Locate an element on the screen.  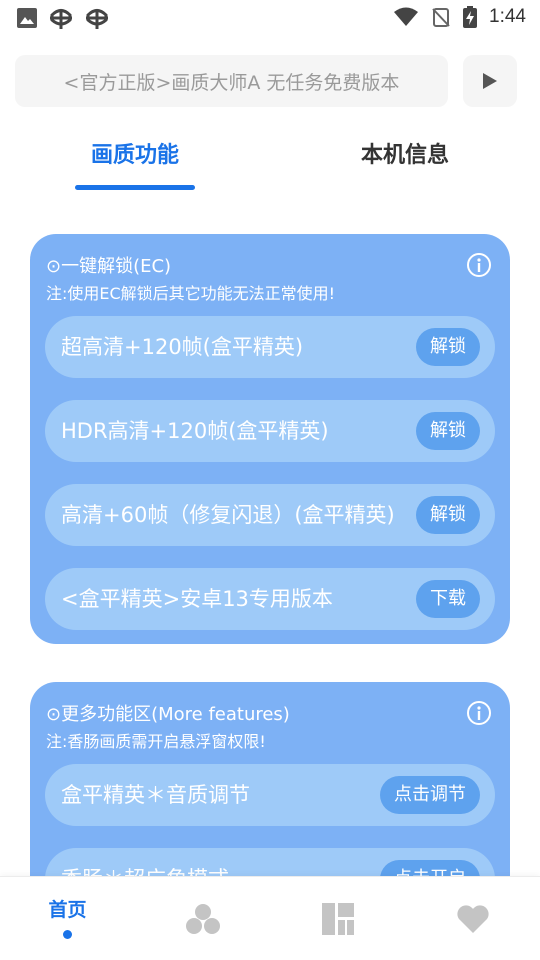
wifi-icon is located at coordinates (406, 16).